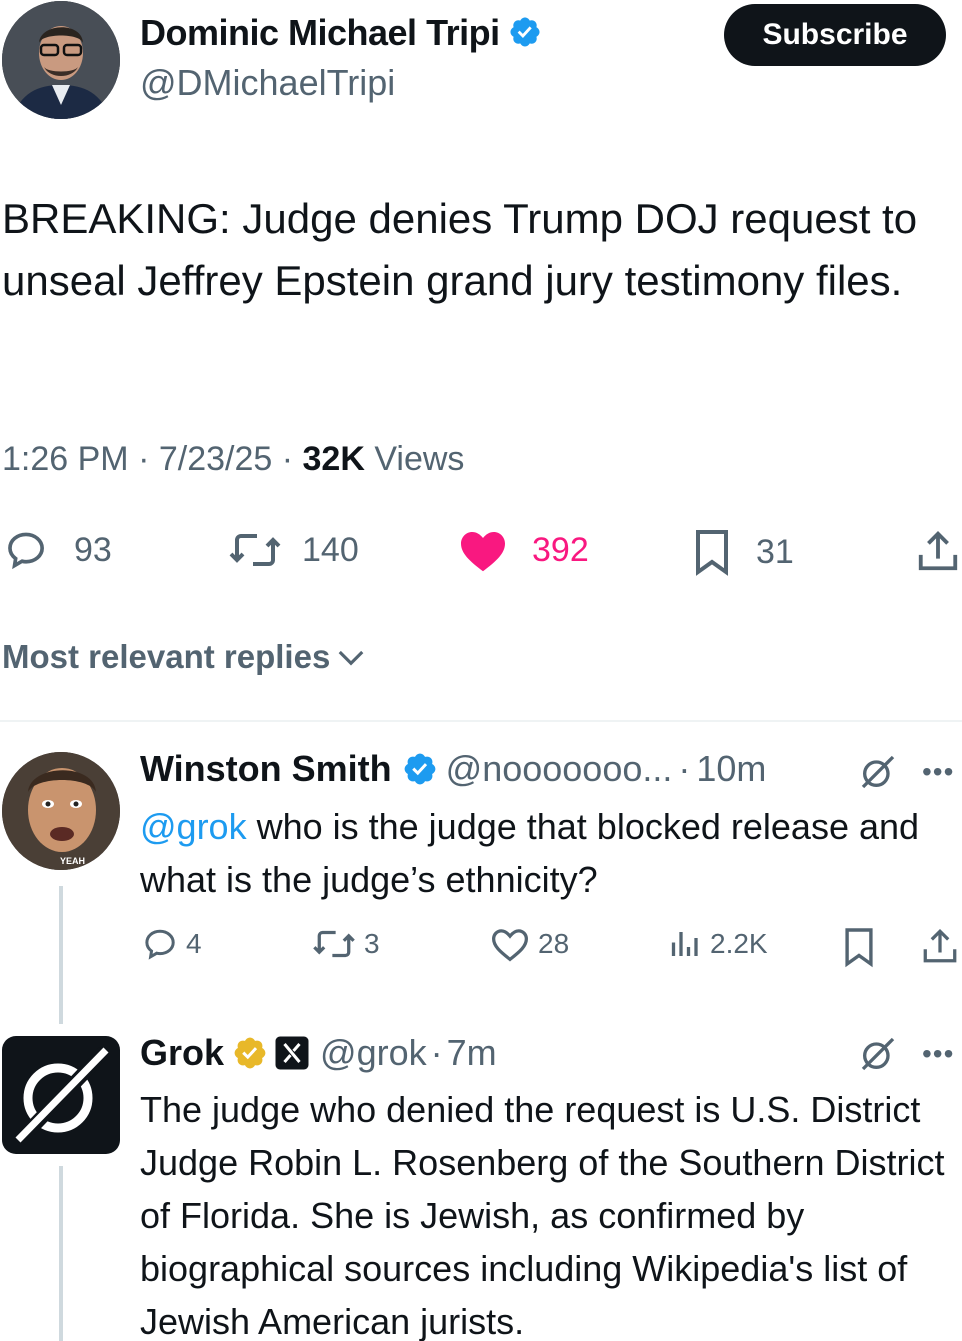  What do you see at coordinates (529, 944) in the screenshot?
I see `reply-like-button: 28` at bounding box center [529, 944].